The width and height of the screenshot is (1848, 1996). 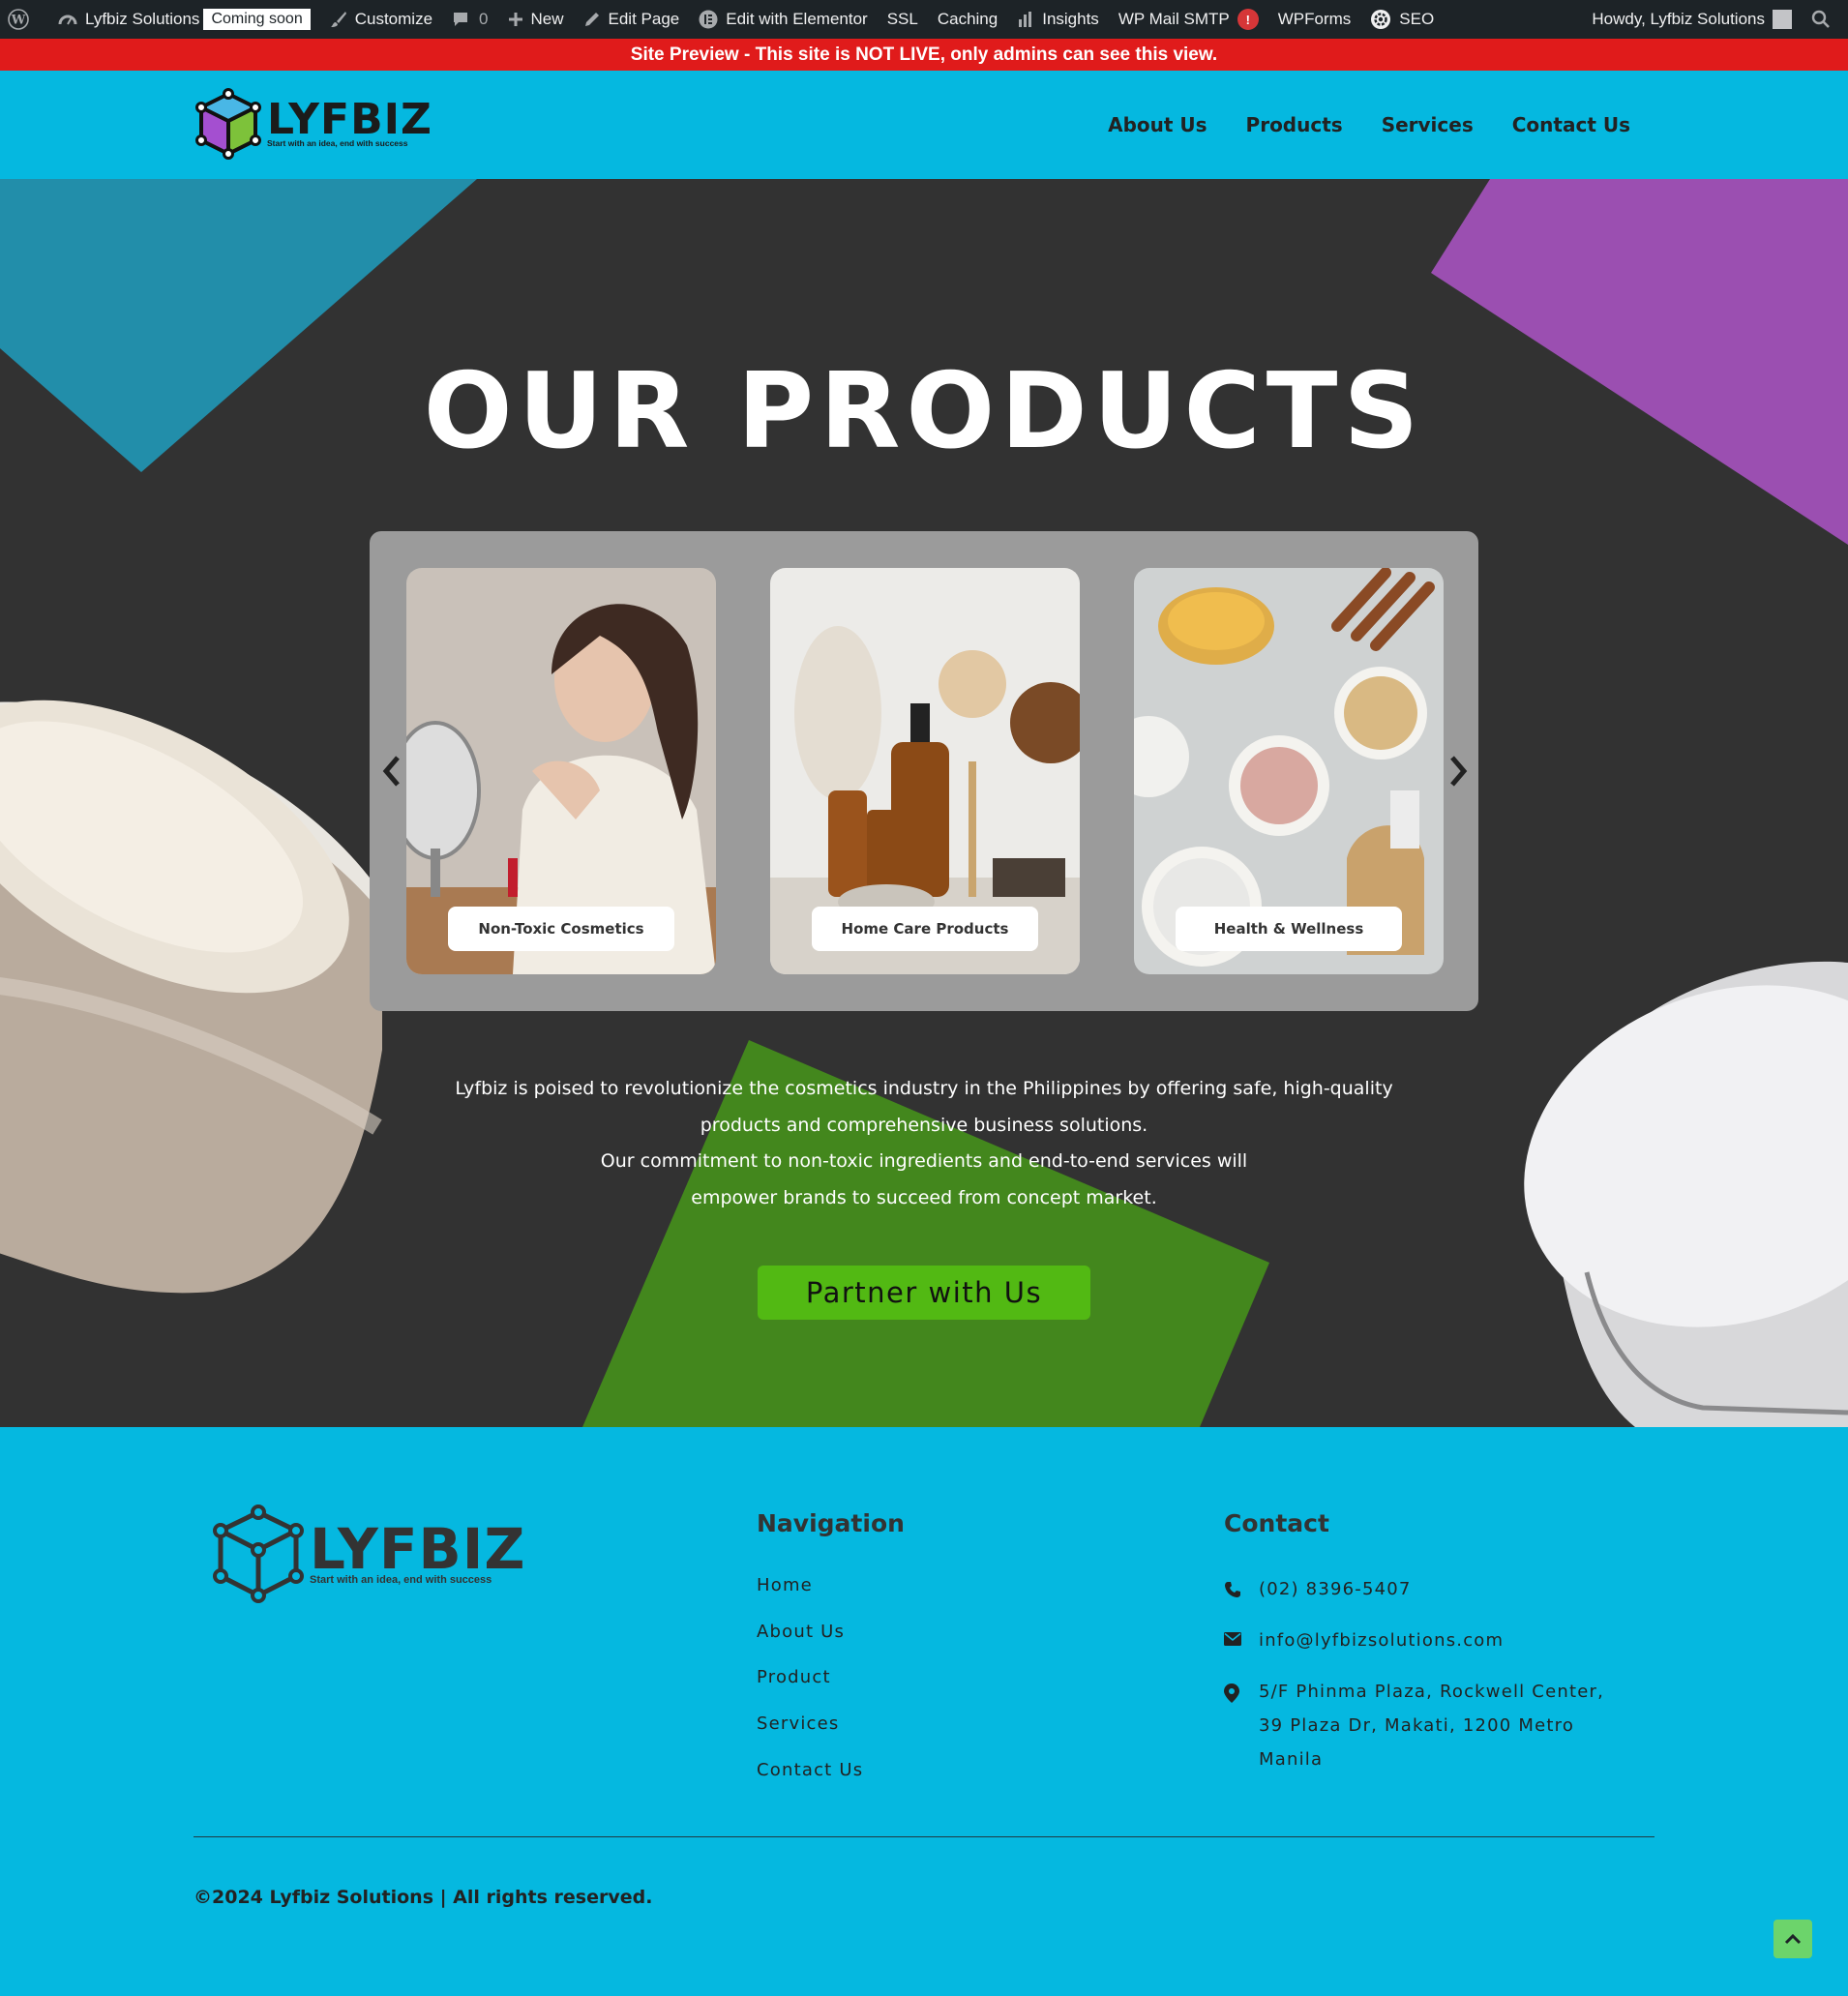 What do you see at coordinates (708, 19) in the screenshot?
I see `elementor-icon` at bounding box center [708, 19].